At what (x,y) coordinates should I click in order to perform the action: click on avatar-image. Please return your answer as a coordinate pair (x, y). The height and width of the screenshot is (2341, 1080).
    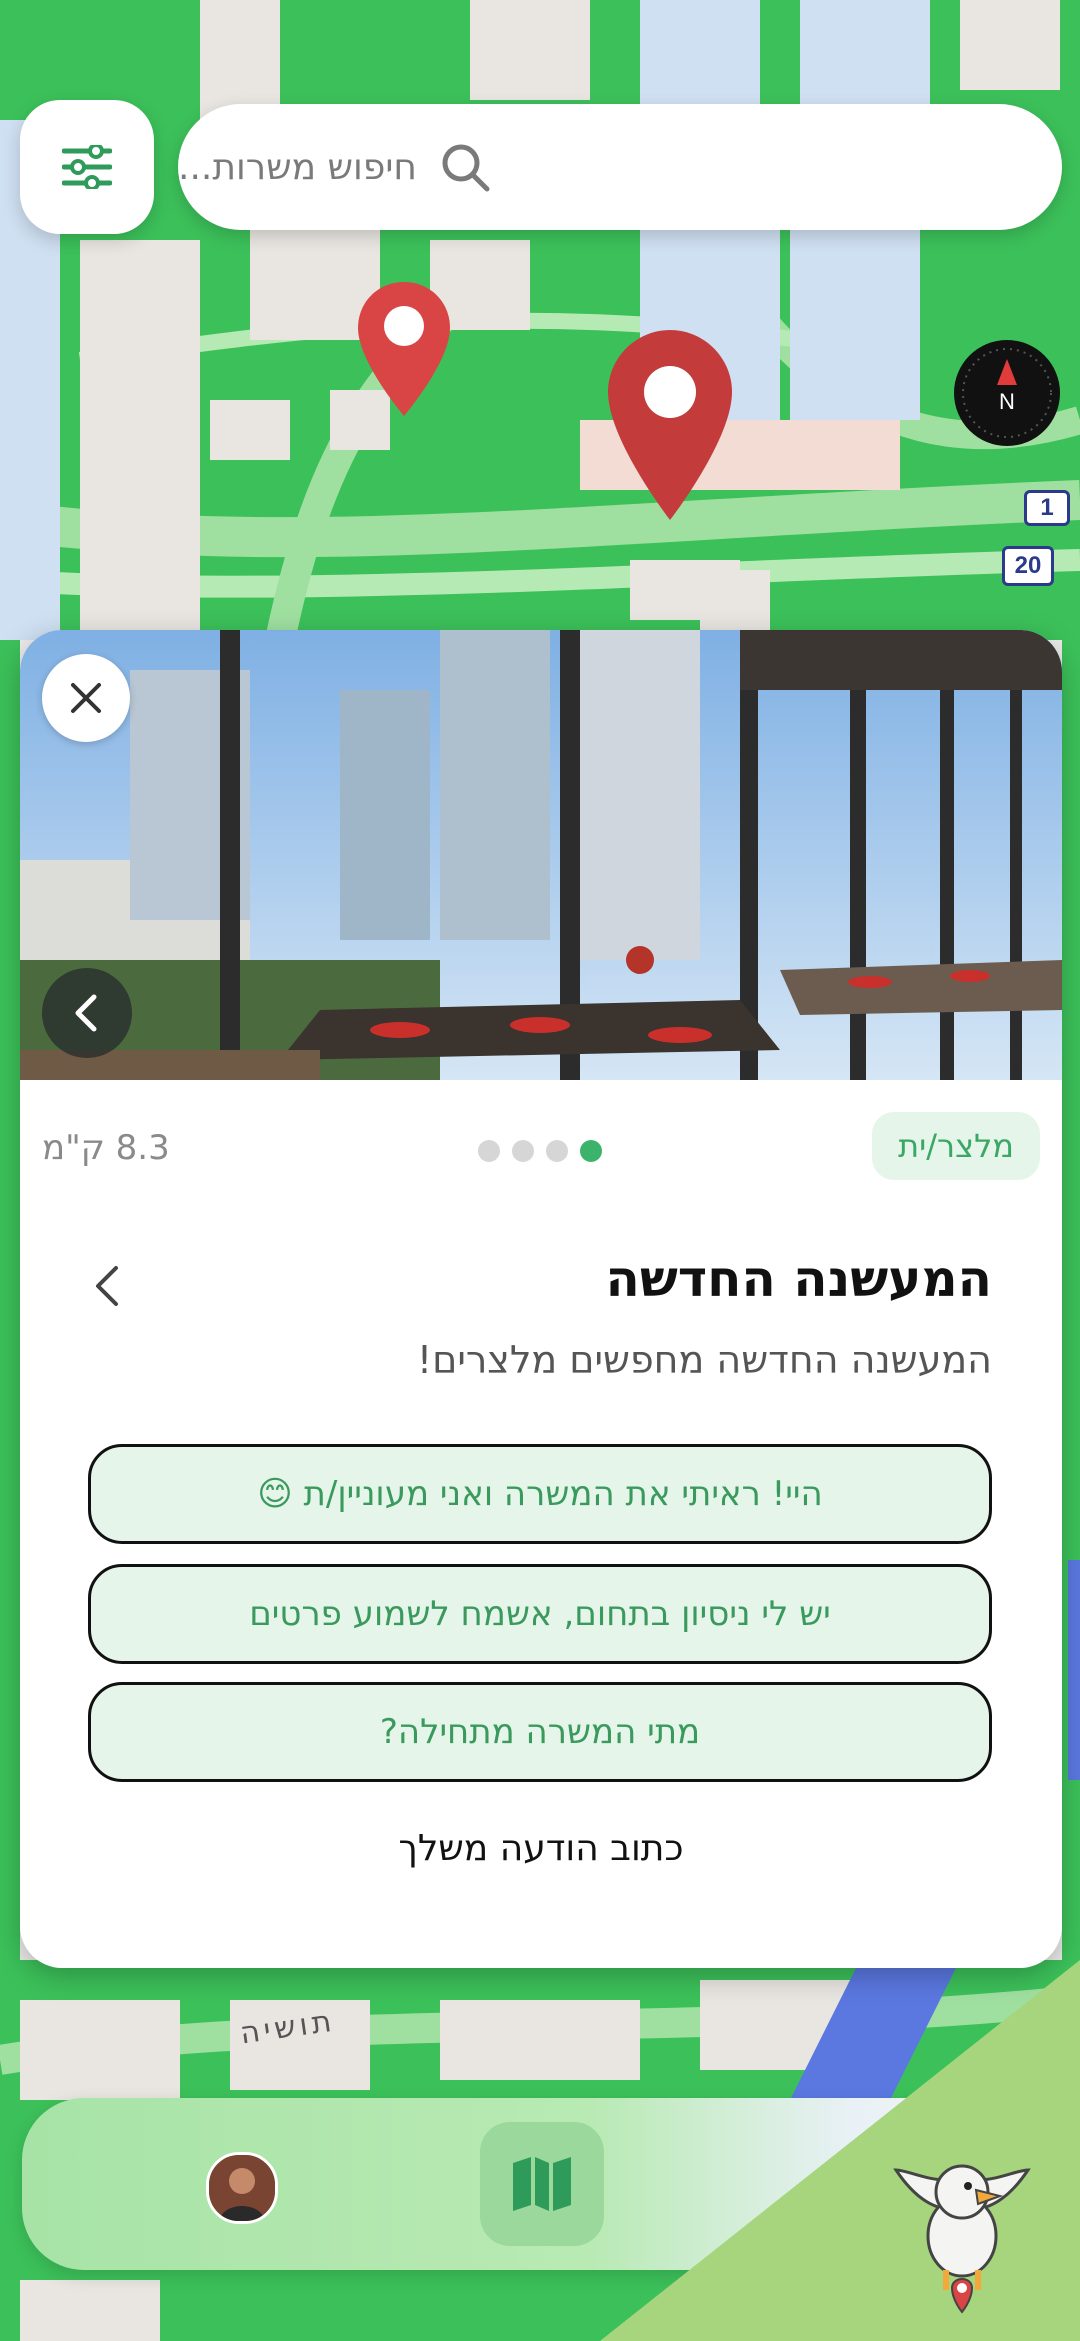
    Looking at the image, I should click on (242, 2188).